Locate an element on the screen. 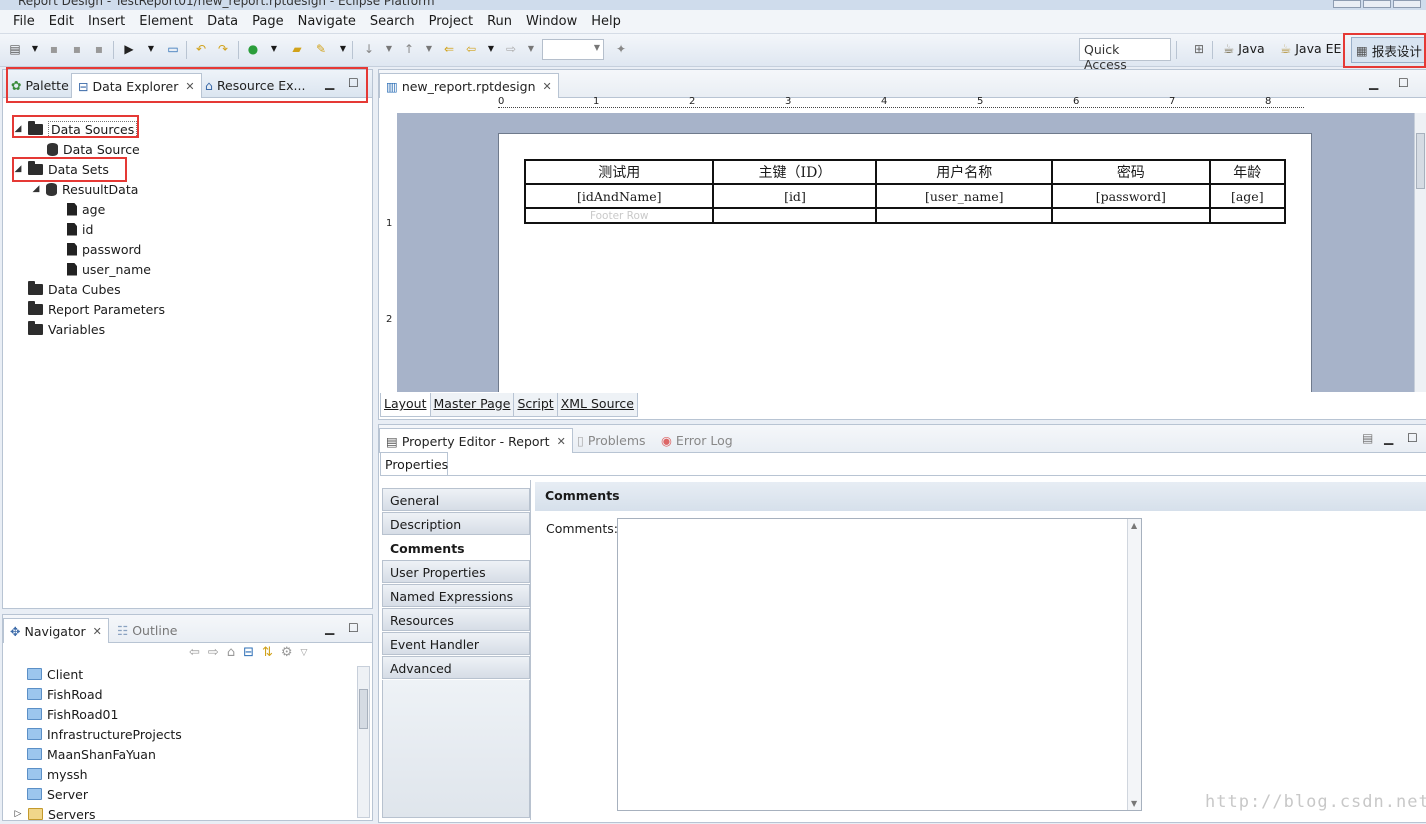 Image resolution: width=1426 pixels, height=824 pixels. filter-icon: ⚙ is located at coordinates (287, 652).